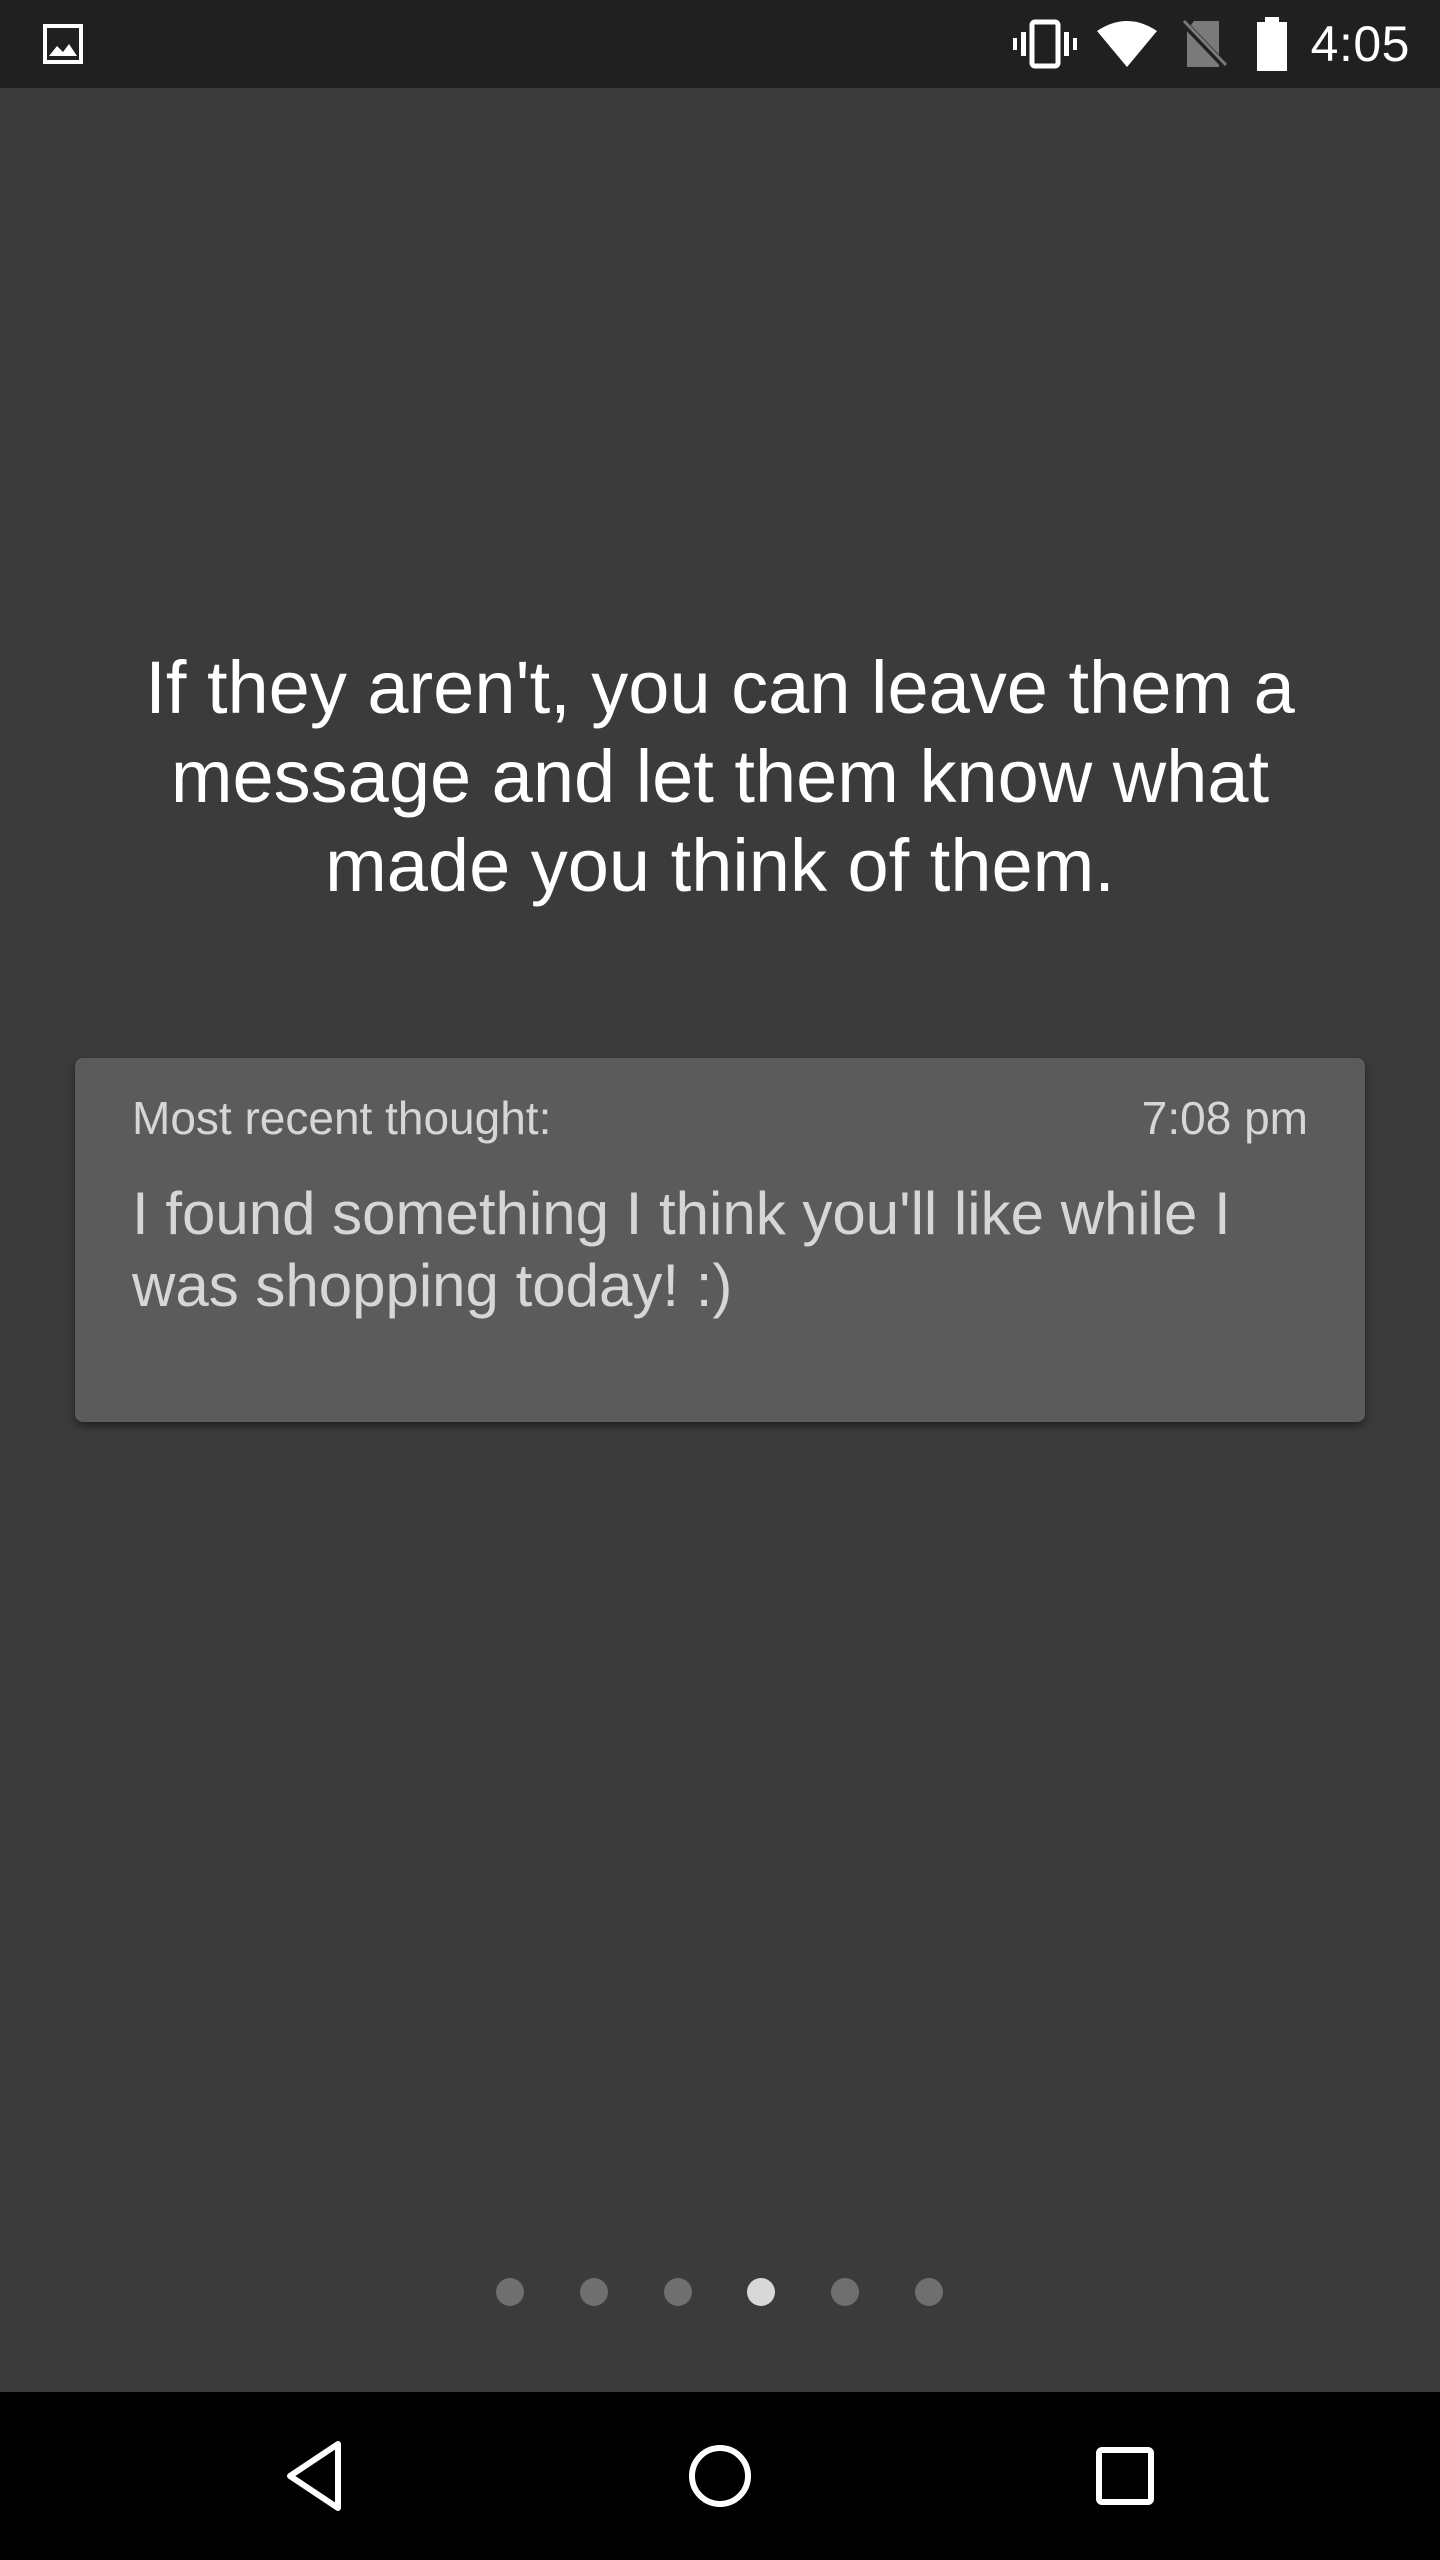 The width and height of the screenshot is (1440, 2560). I want to click on status-bar: 4:05, so click(720, 44).